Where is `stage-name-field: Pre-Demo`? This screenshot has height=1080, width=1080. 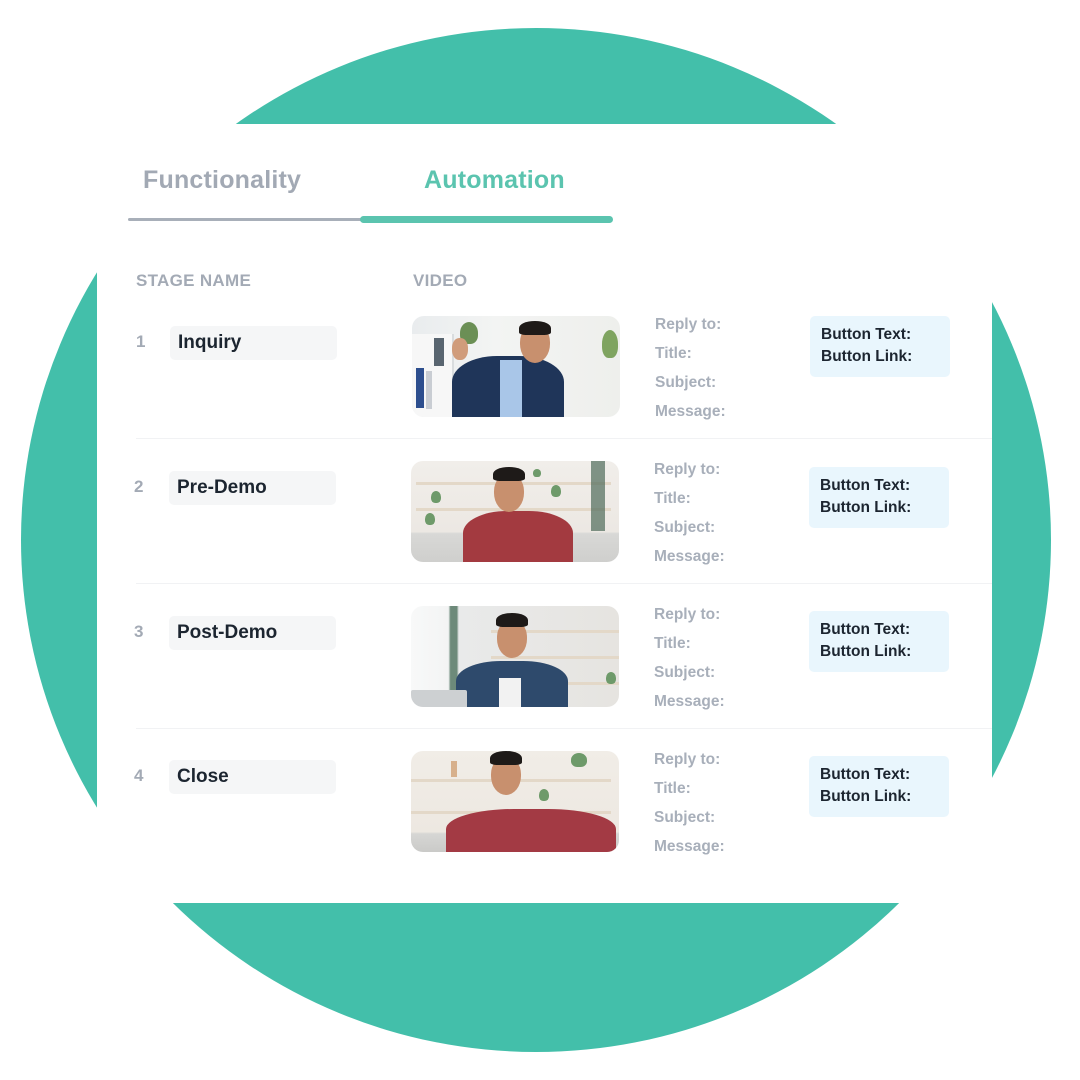 stage-name-field: Pre-Demo is located at coordinates (252, 488).